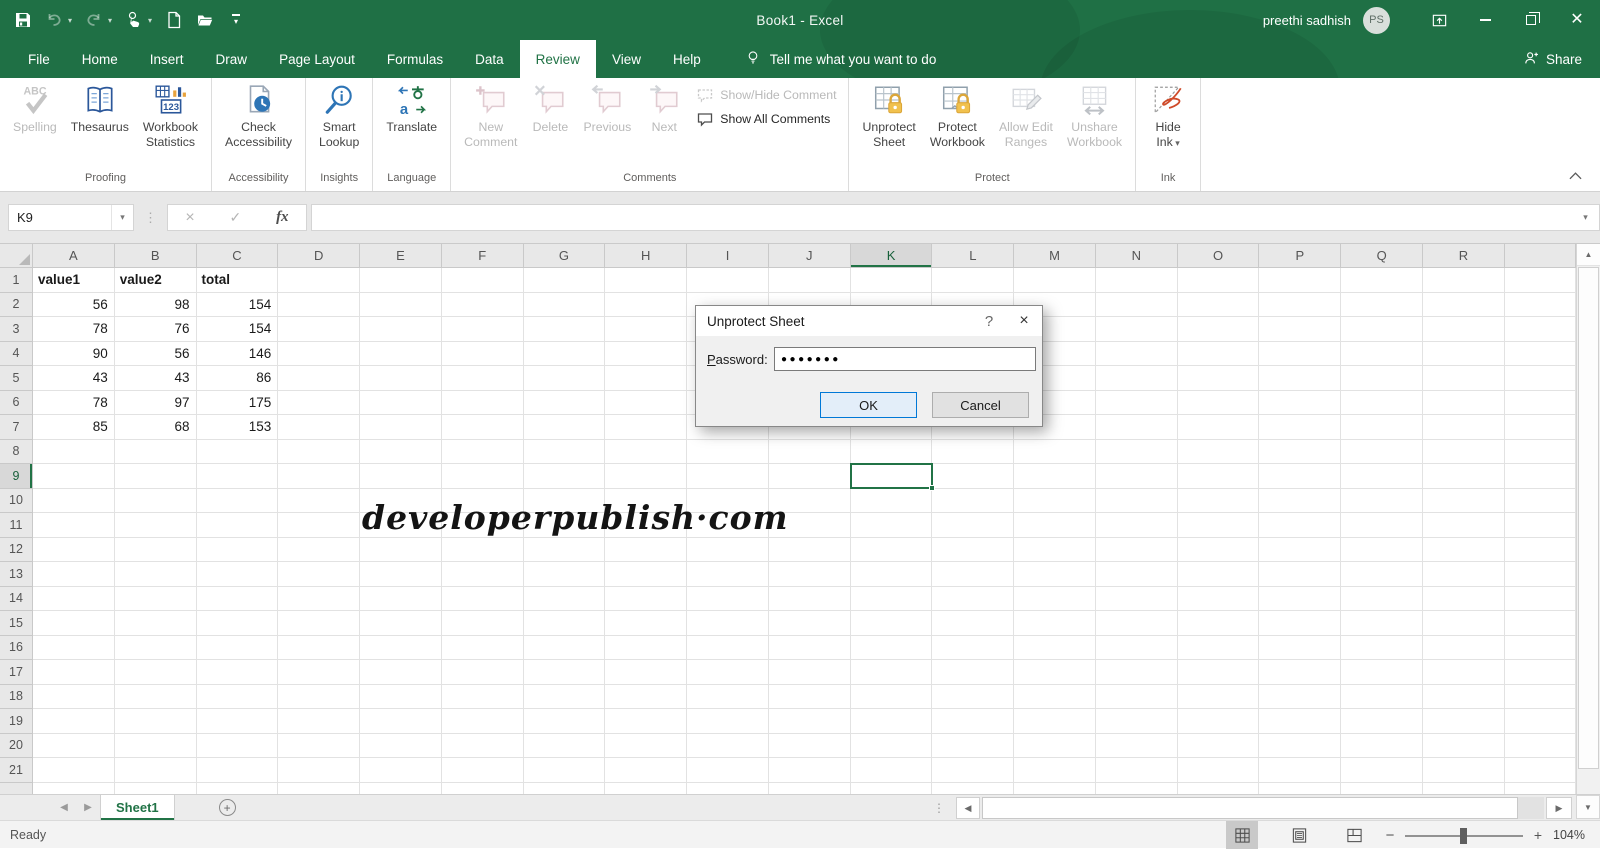 The image size is (1600, 849). What do you see at coordinates (74, 329) in the screenshot?
I see `cell-A3: 78` at bounding box center [74, 329].